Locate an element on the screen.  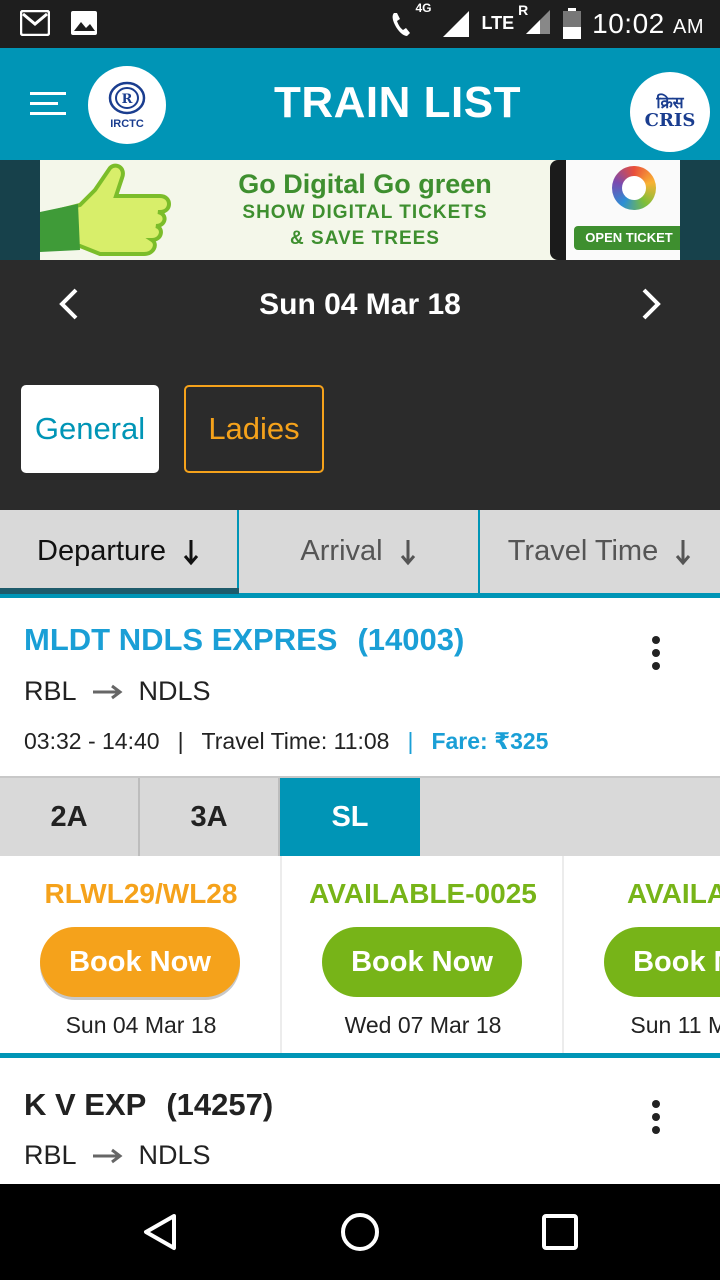
class-tab-3a: 3A is located at coordinates (210, 817).